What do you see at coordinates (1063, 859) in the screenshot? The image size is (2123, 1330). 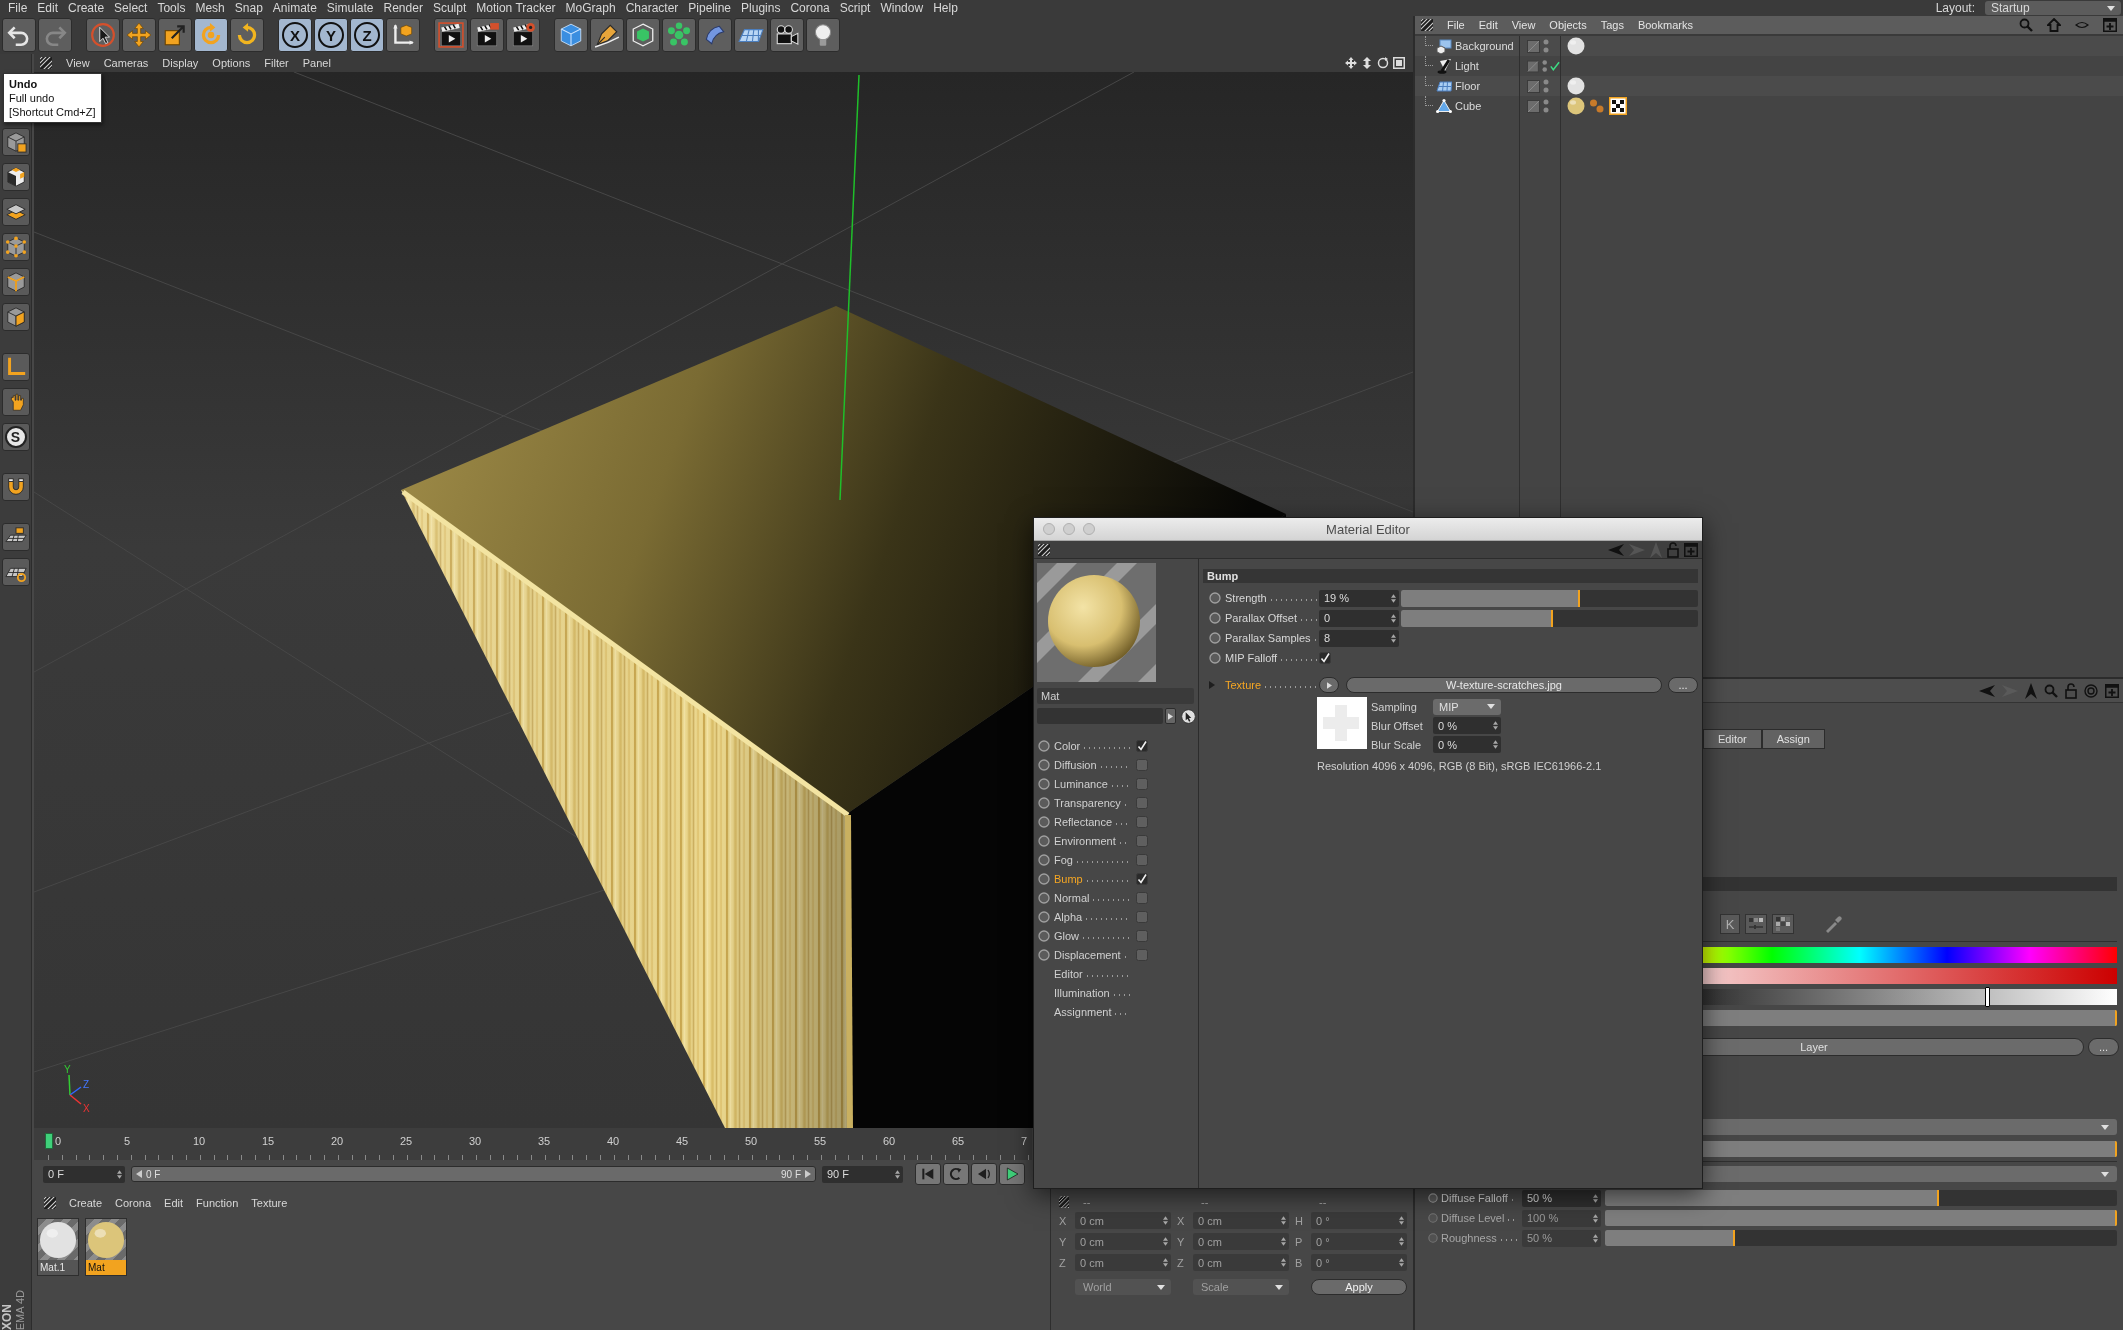 I see `channel-item: Fog` at bounding box center [1063, 859].